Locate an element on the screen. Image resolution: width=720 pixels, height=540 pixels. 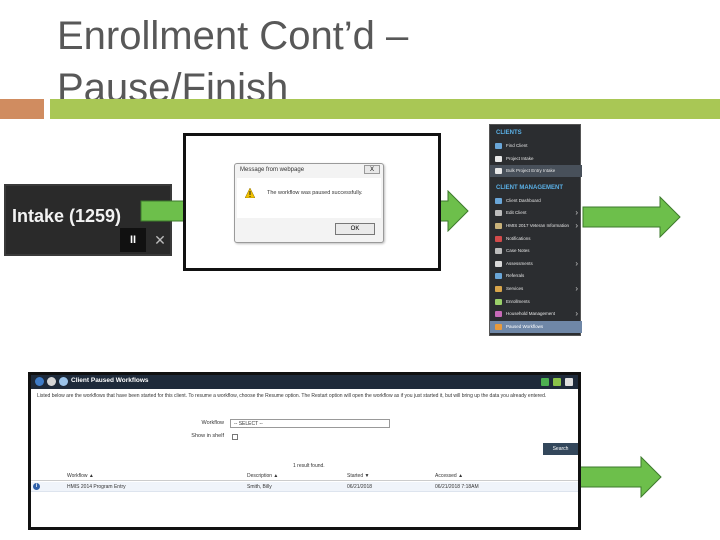
menu-item: Client Dashboard is located at coordinates (536, 201).